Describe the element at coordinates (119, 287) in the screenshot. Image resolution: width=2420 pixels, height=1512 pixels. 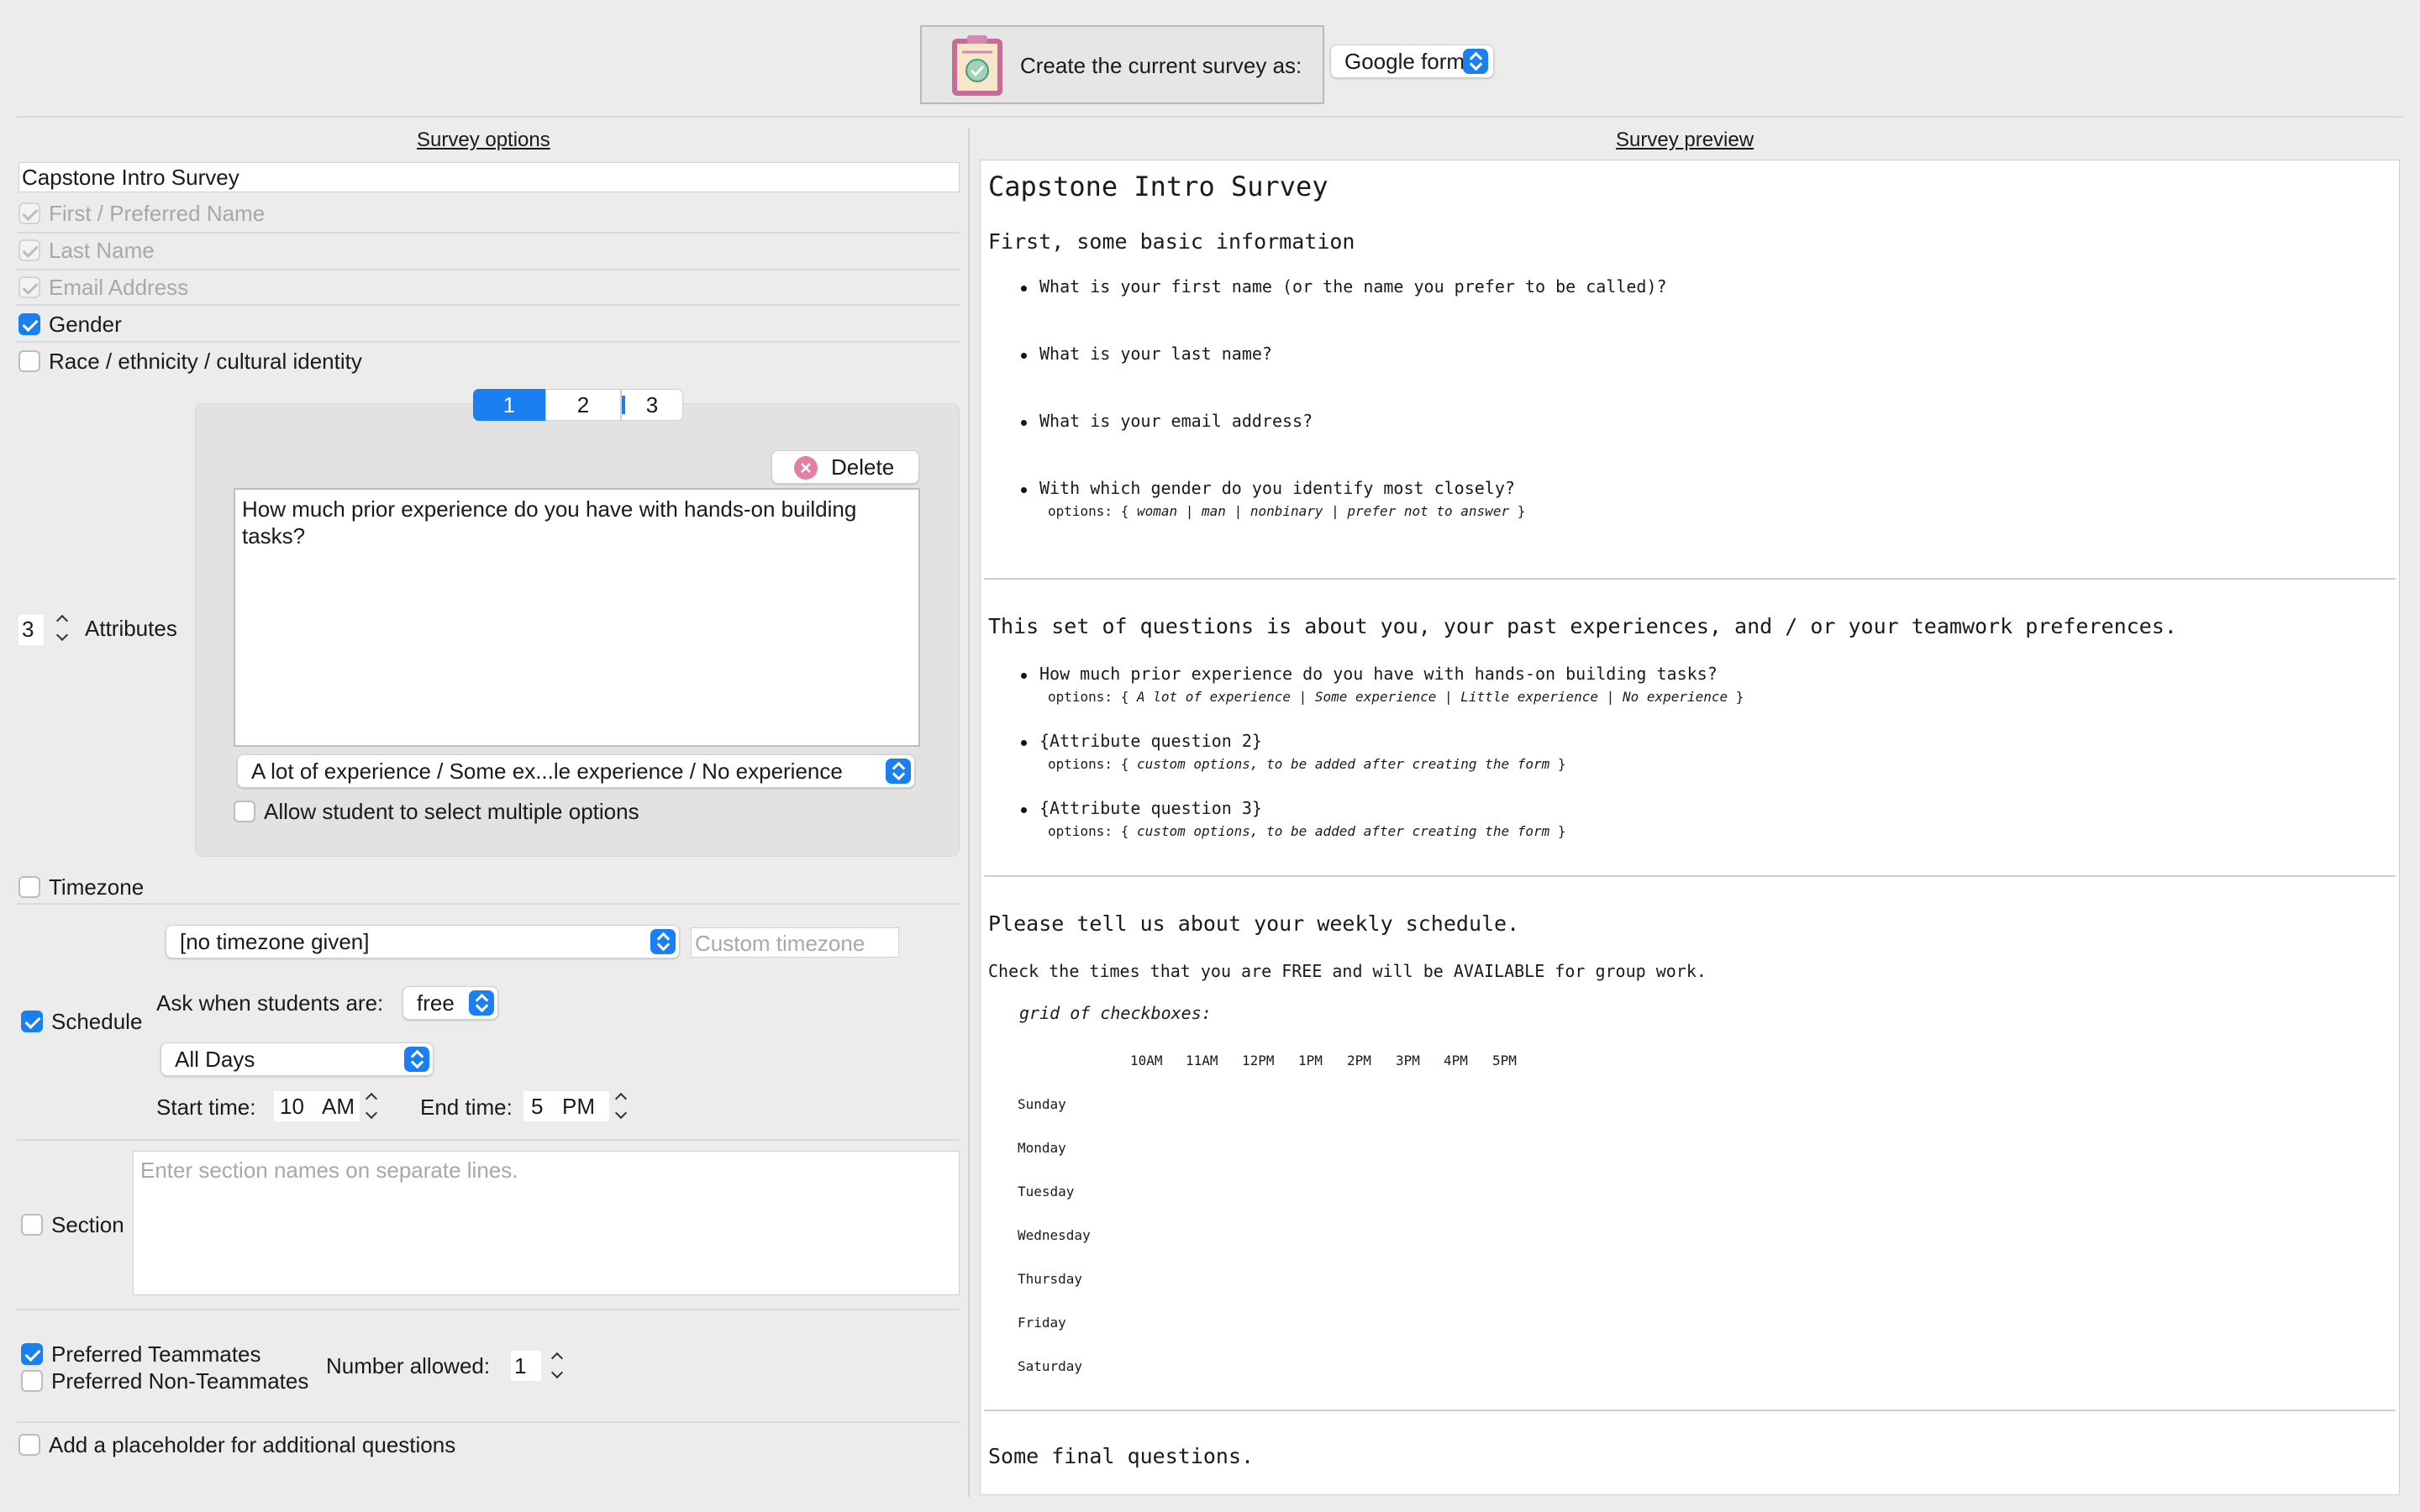
I see `email-label: Email Address` at that location.